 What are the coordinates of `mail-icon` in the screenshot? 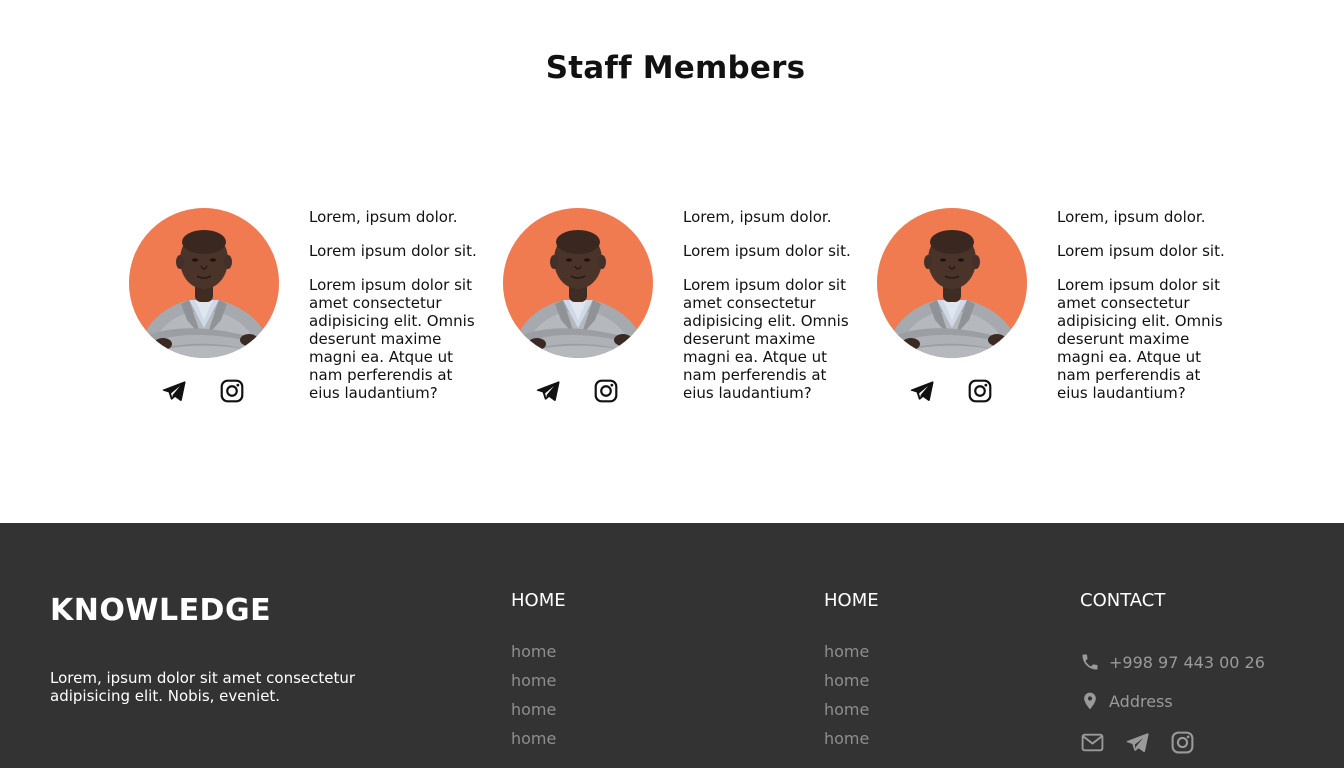 It's located at (1092, 742).